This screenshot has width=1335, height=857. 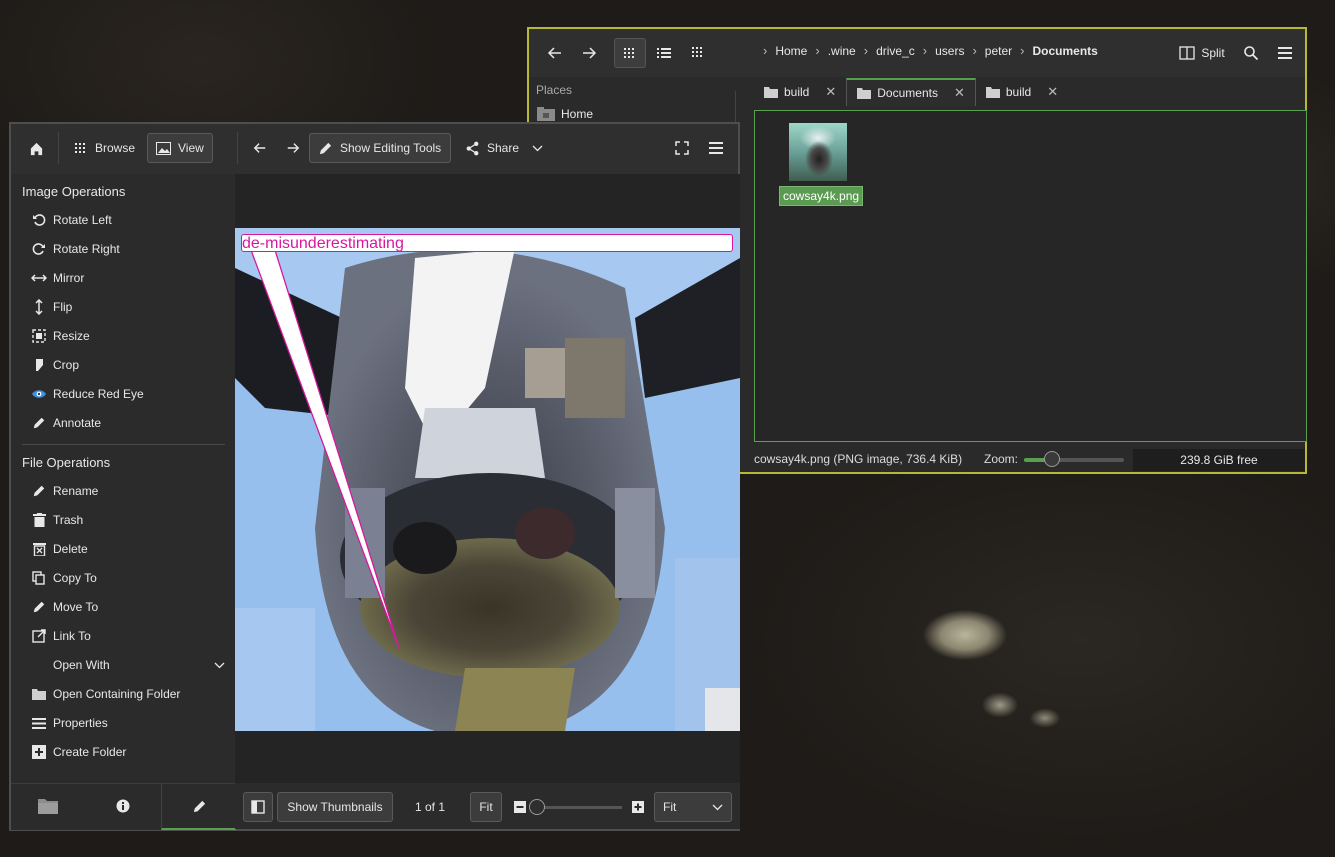 What do you see at coordinates (940, 50) in the screenshot?
I see `breadcrumb-users: › users` at bounding box center [940, 50].